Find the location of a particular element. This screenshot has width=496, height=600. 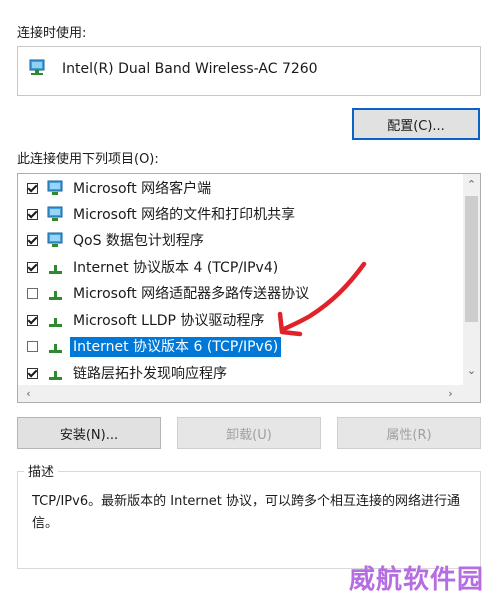

list-item: Microsoft 网络适配器多路传送器协议 is located at coordinates (240, 295).